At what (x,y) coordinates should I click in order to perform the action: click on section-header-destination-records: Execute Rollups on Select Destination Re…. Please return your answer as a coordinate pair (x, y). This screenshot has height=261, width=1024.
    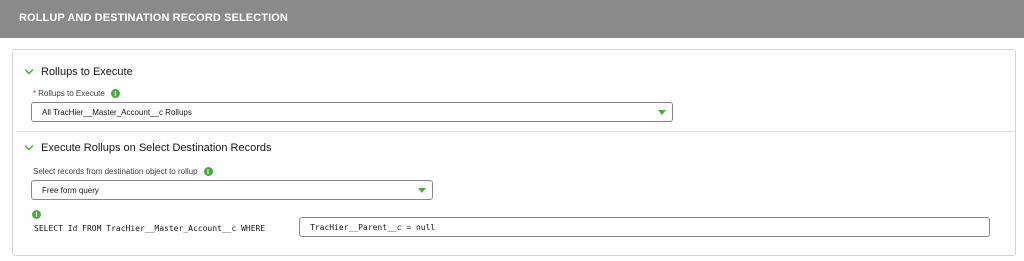
    Looking at the image, I should click on (148, 148).